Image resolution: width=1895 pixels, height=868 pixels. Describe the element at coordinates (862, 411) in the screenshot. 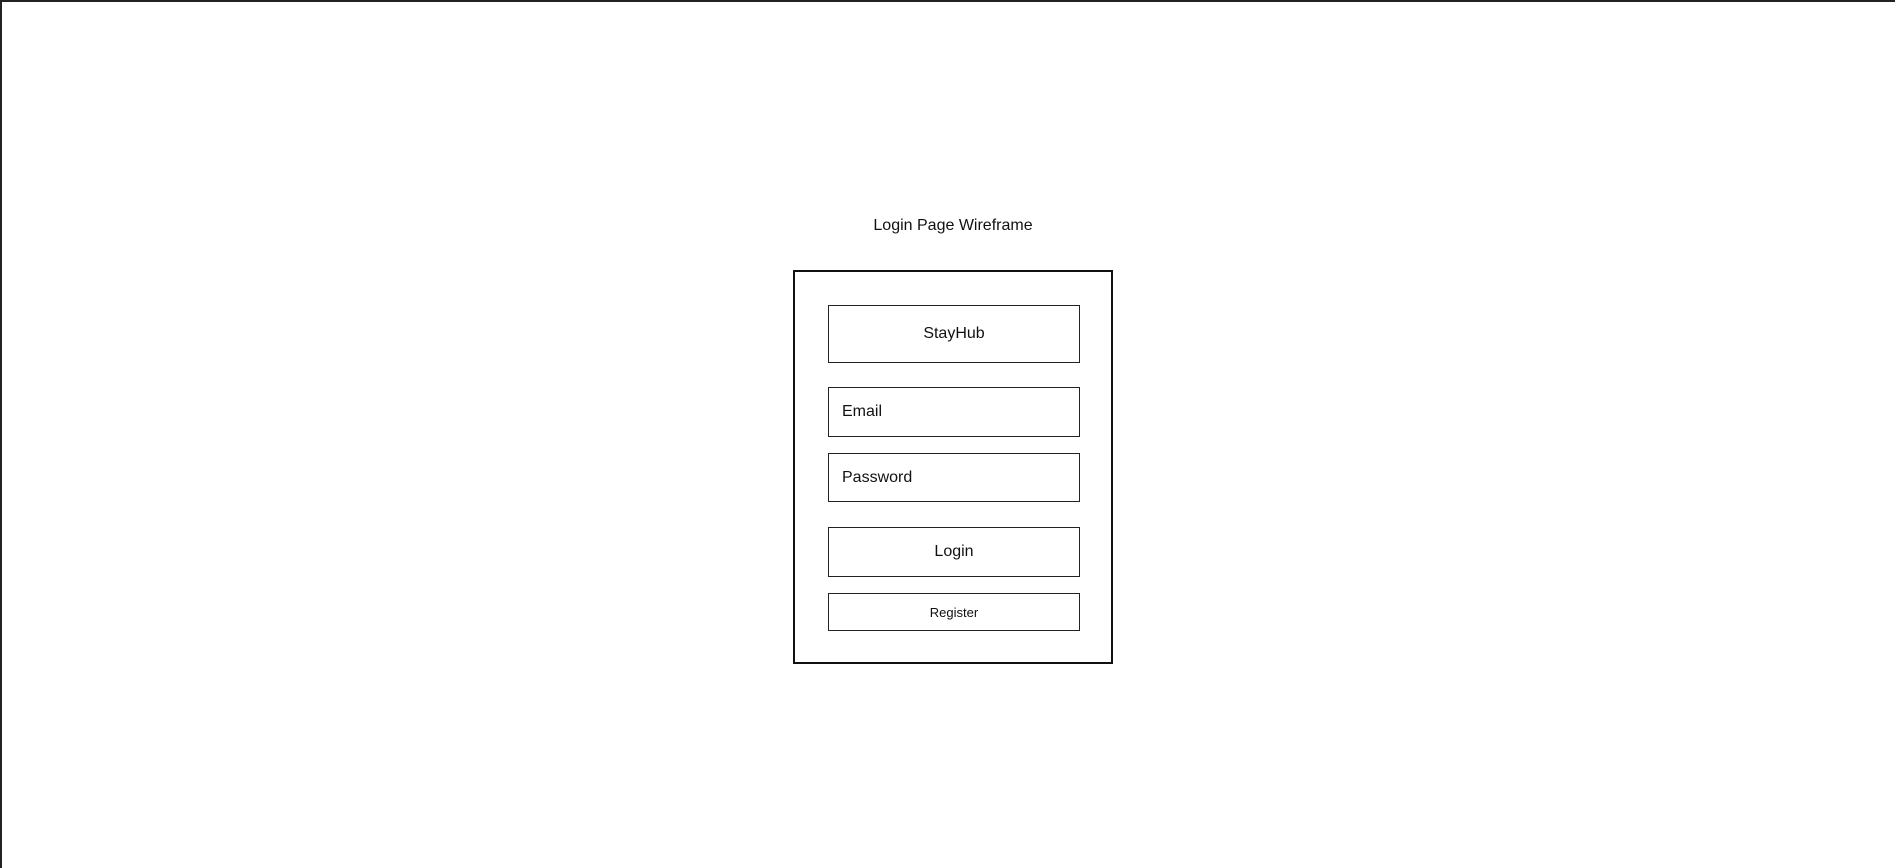

I see `email-field-label: Email` at that location.